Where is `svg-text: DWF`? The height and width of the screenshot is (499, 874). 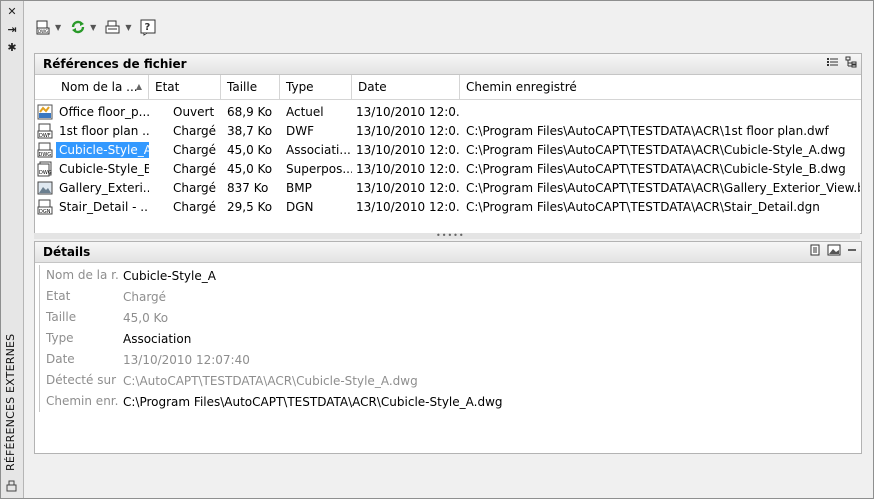 svg-text: DWF is located at coordinates (45, 136).